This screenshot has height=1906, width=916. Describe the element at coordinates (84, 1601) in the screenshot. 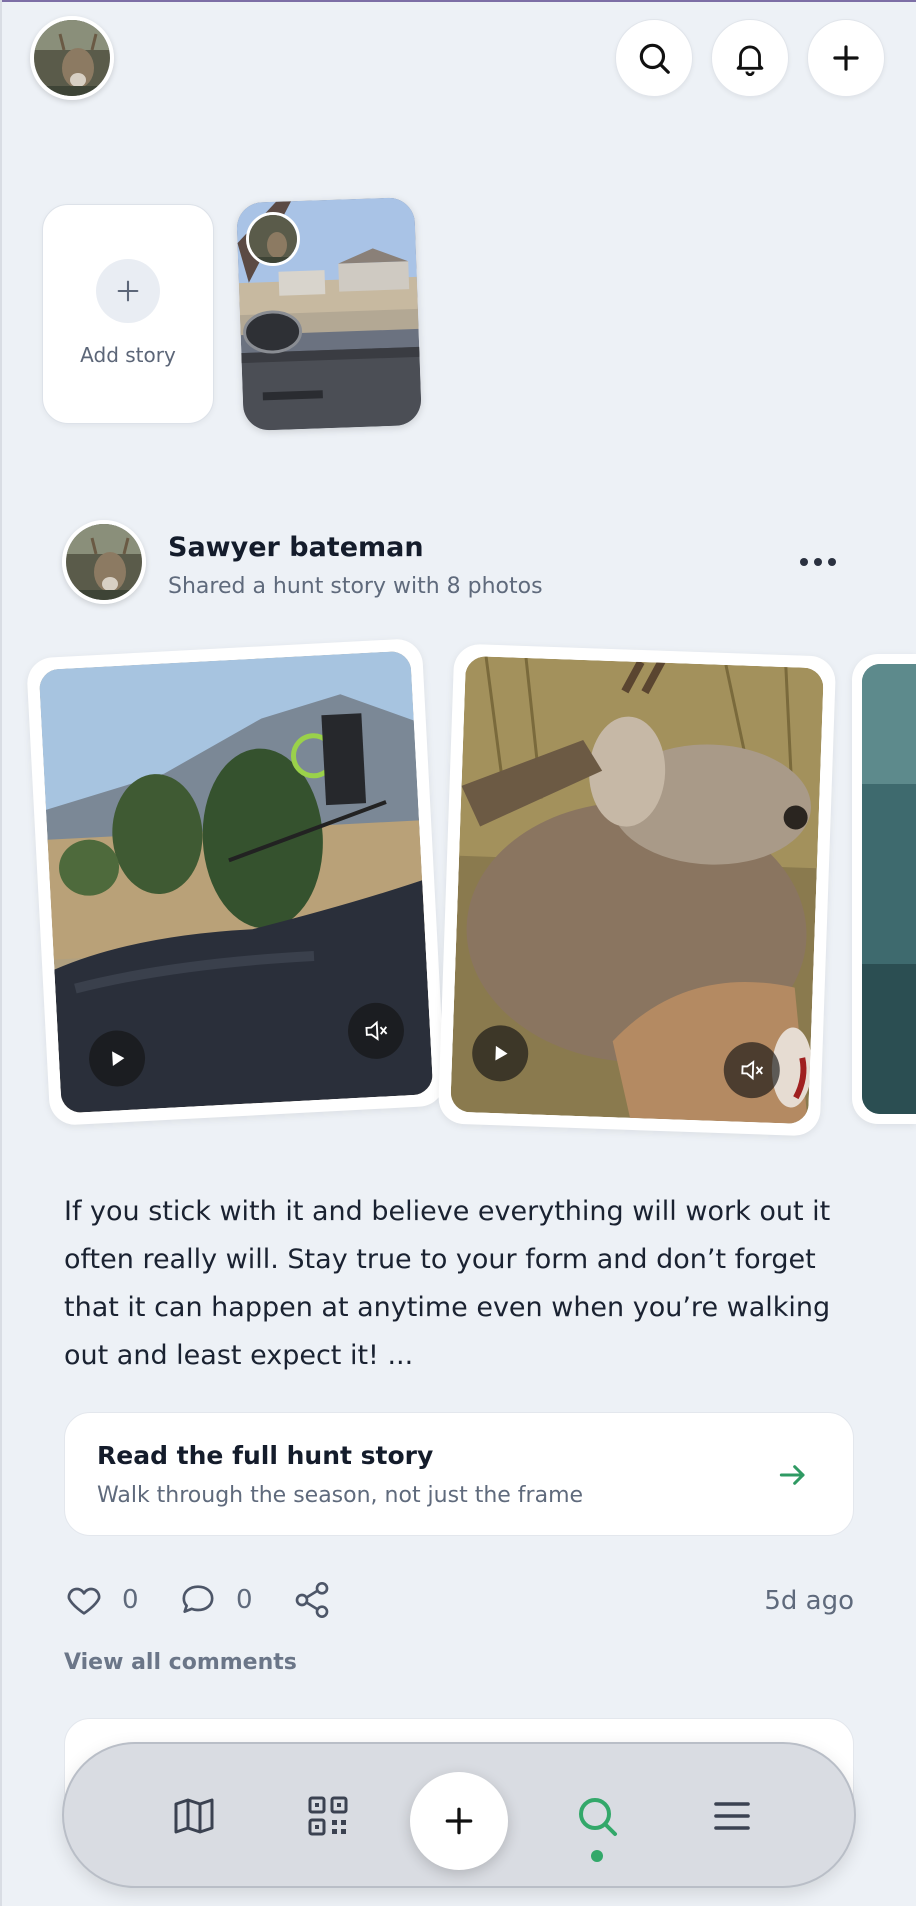

I see `heart-icon` at that location.